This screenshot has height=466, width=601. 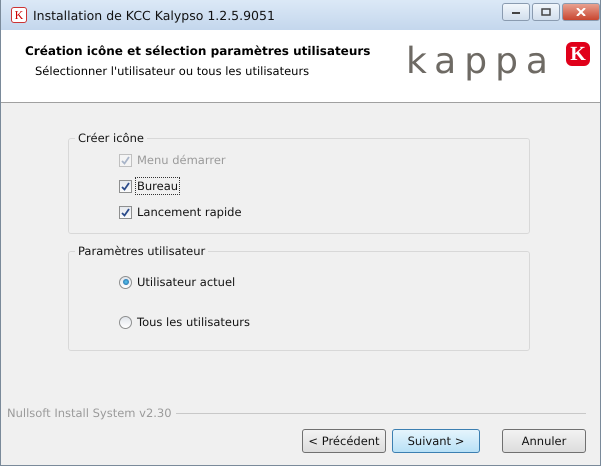 I want to click on page-subtitle: Sélectionner l'utilisateur ou tous les utilisateurs, so click(x=172, y=71).